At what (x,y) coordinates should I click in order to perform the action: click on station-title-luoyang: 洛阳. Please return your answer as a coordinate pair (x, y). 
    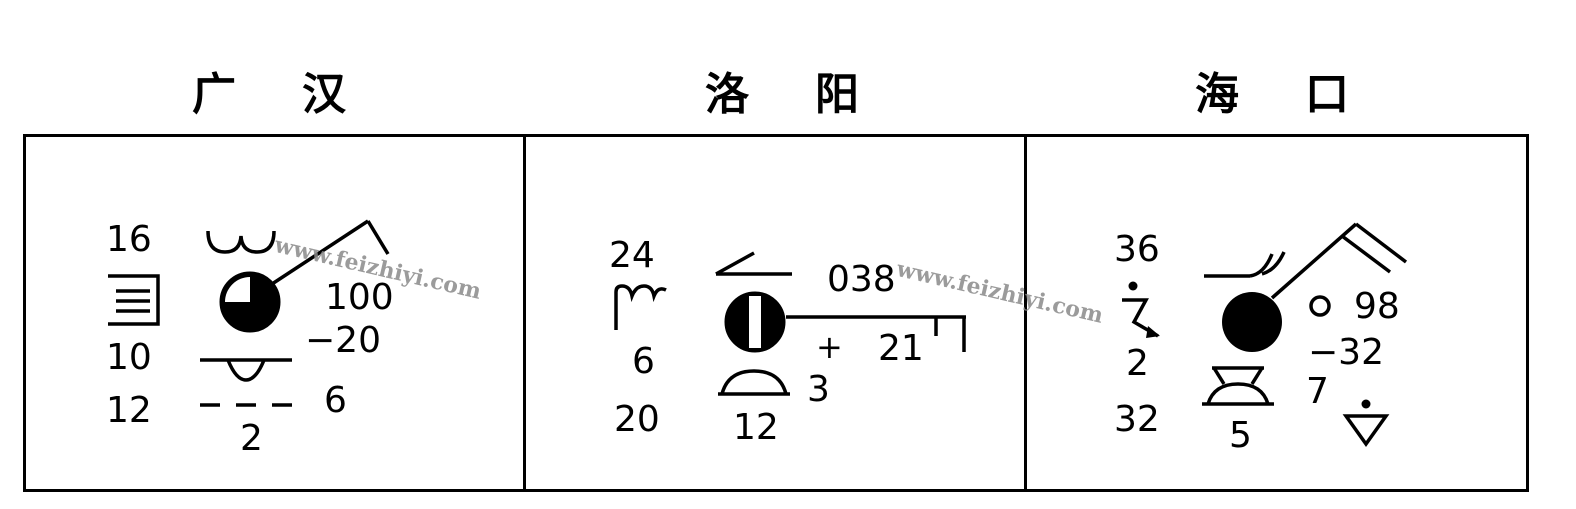
    Looking at the image, I should click on (782, 90).